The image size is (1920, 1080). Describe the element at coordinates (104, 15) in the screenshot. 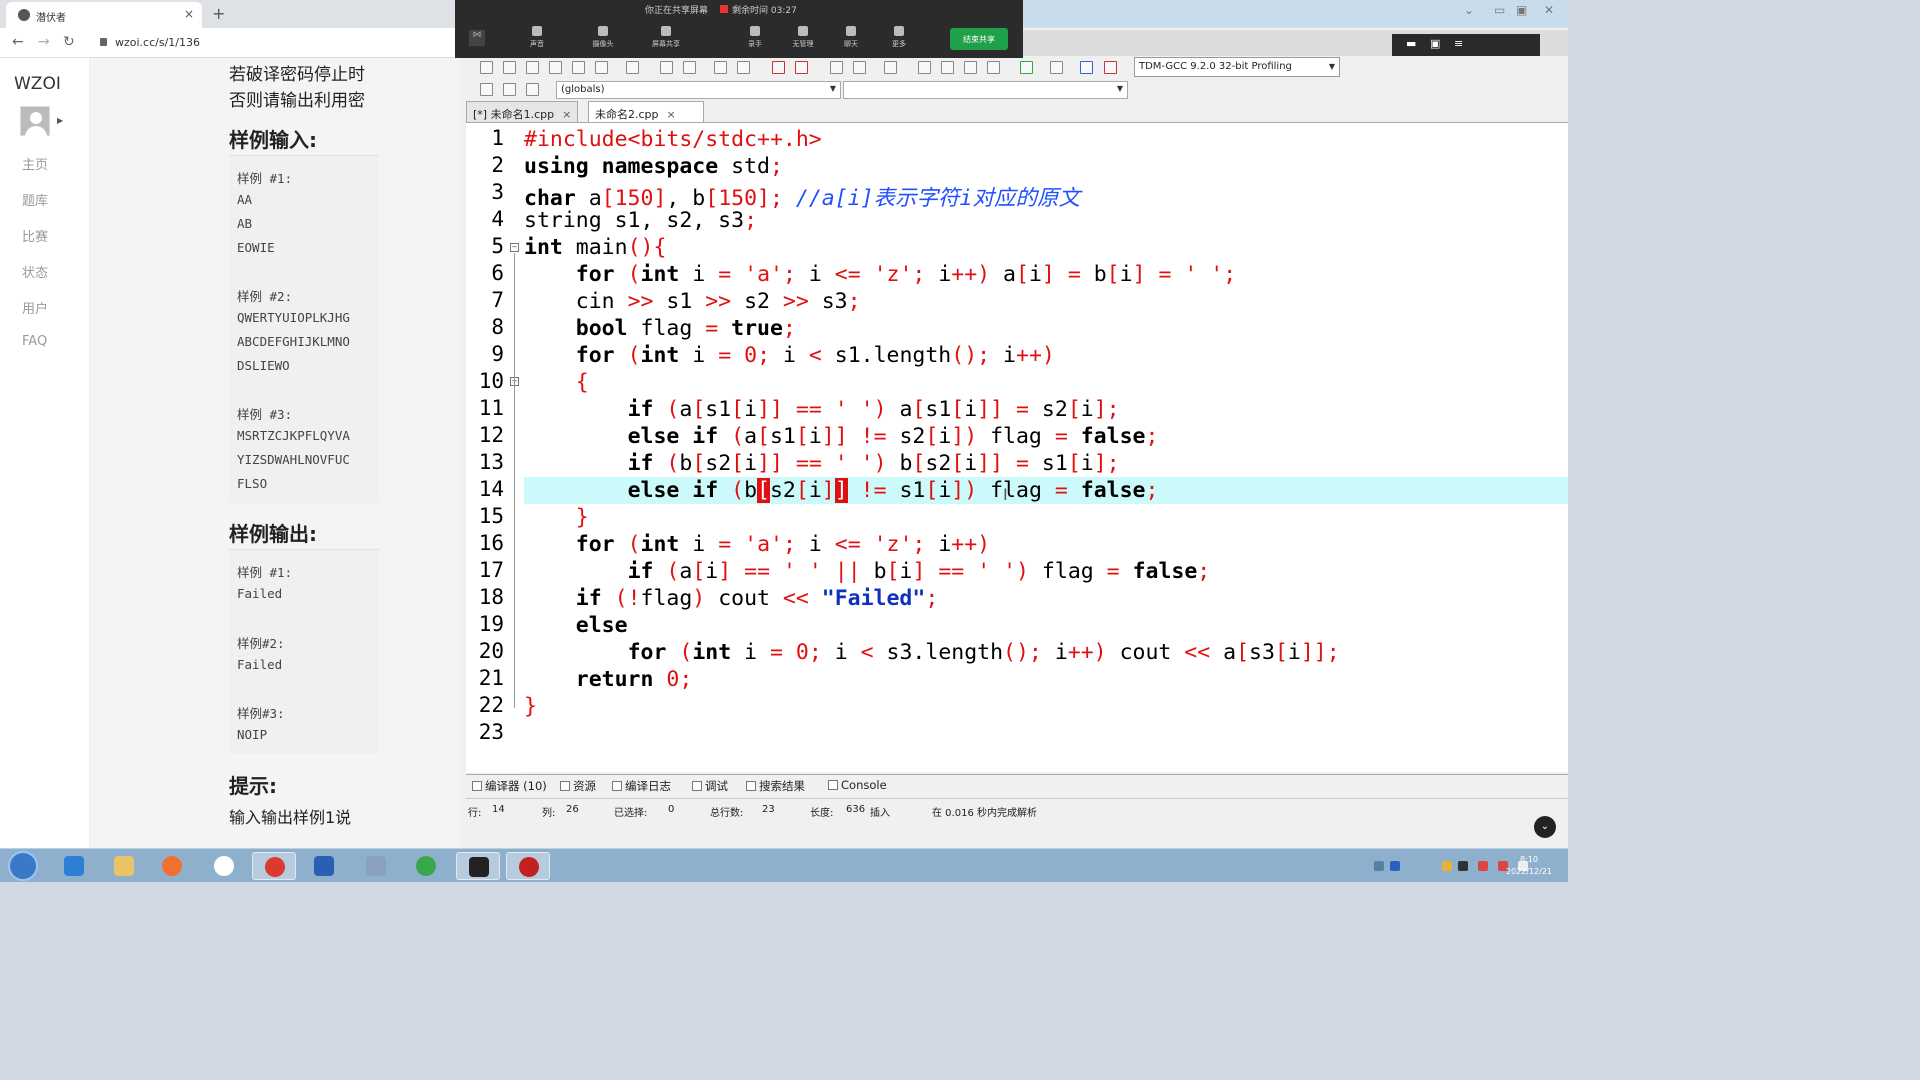

I see `browser-tab: 潜伏者 ×` at that location.